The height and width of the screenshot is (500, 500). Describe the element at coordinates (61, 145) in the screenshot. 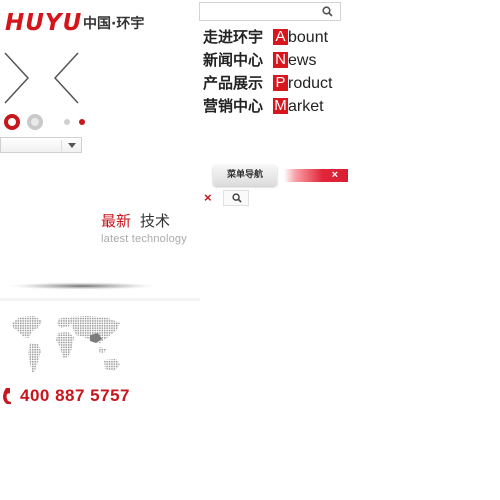

I see `dropdown-divider` at that location.